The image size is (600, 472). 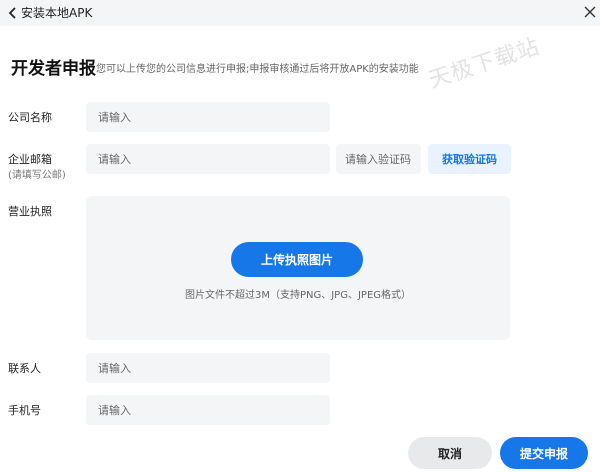 I want to click on page-description: 您可以上传您的公司信息进行申报;申报审核通过后将开放APK的安装功能, so click(x=257, y=69).